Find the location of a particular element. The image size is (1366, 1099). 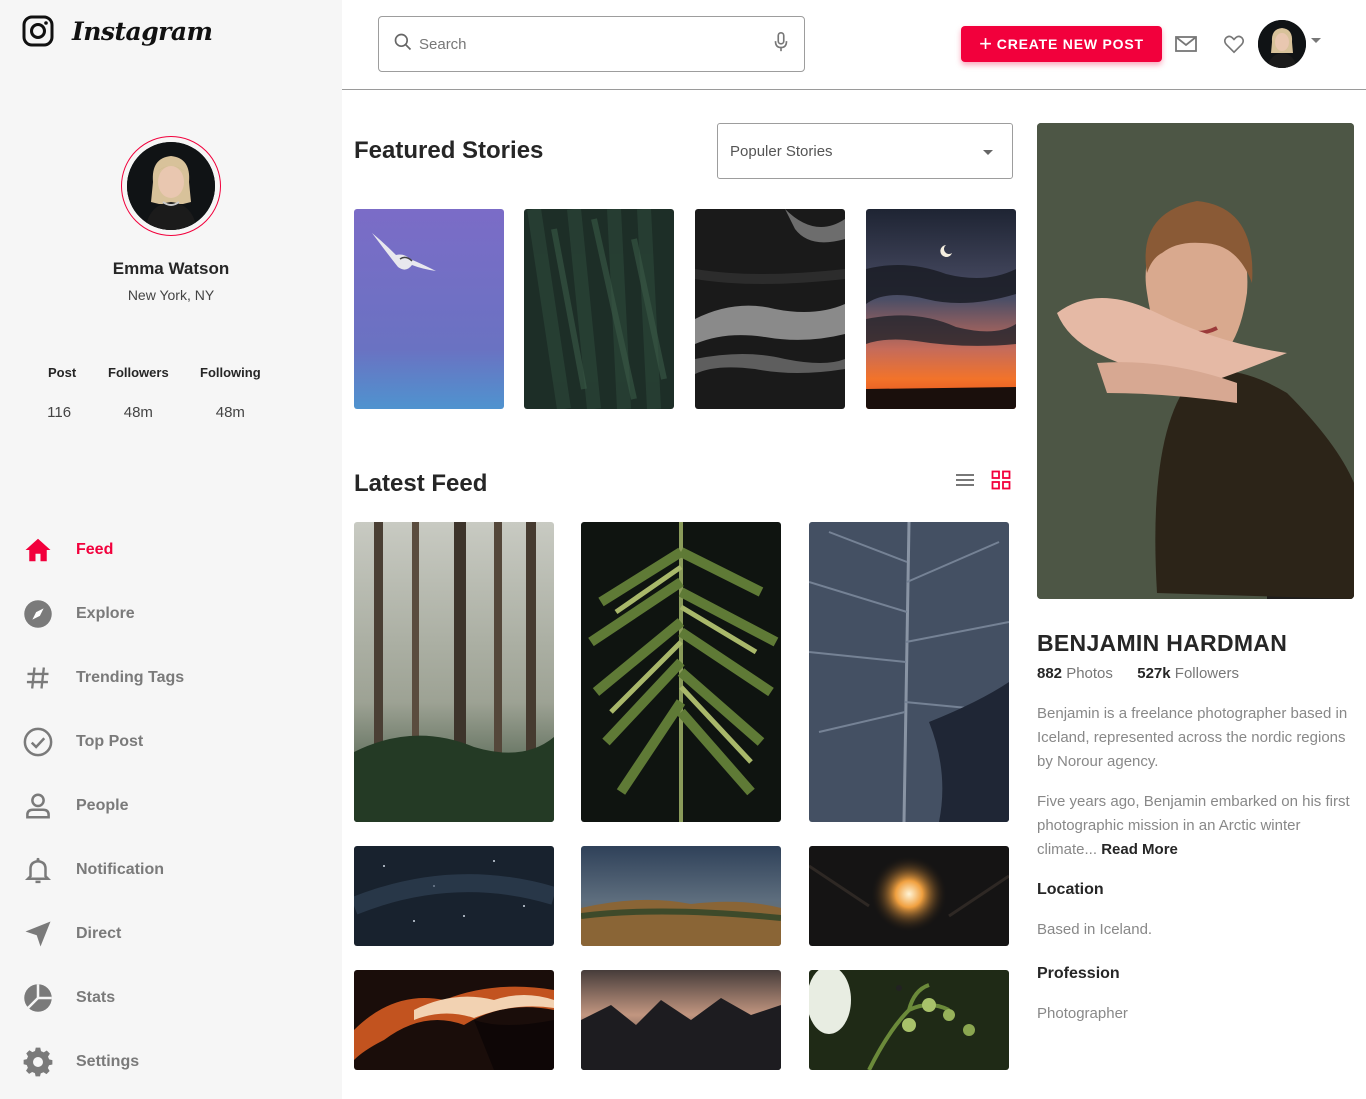

sidebar-item-label: Feed is located at coordinates (95, 549).